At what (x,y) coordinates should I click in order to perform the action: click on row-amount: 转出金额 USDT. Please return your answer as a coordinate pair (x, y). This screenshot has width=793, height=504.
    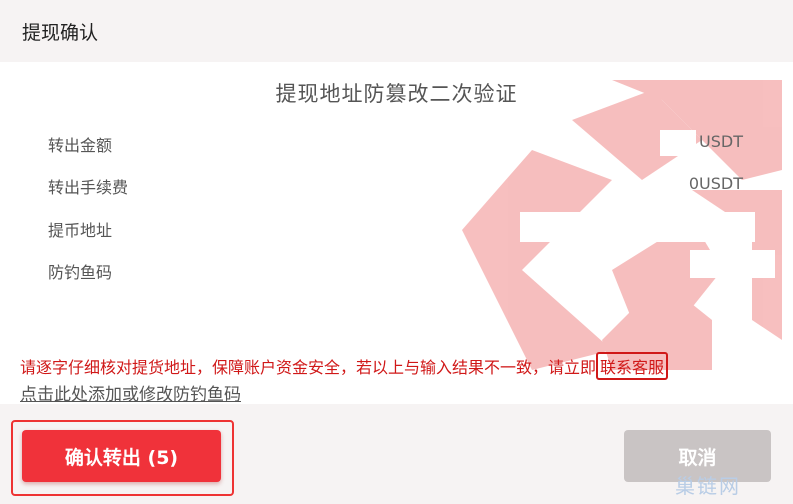
    Looking at the image, I should click on (398, 144).